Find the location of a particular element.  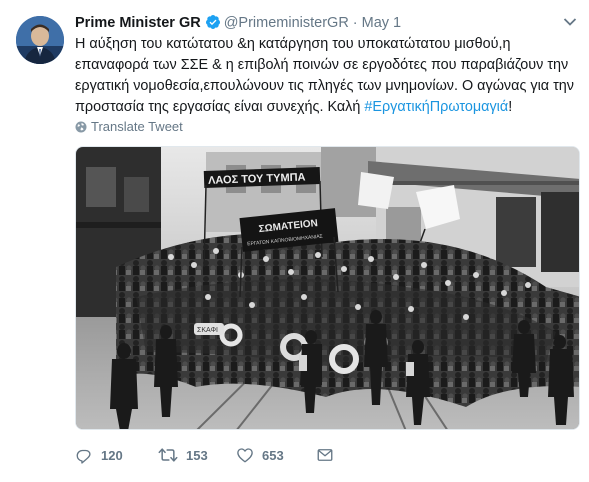

like-count: 653 is located at coordinates (273, 455).